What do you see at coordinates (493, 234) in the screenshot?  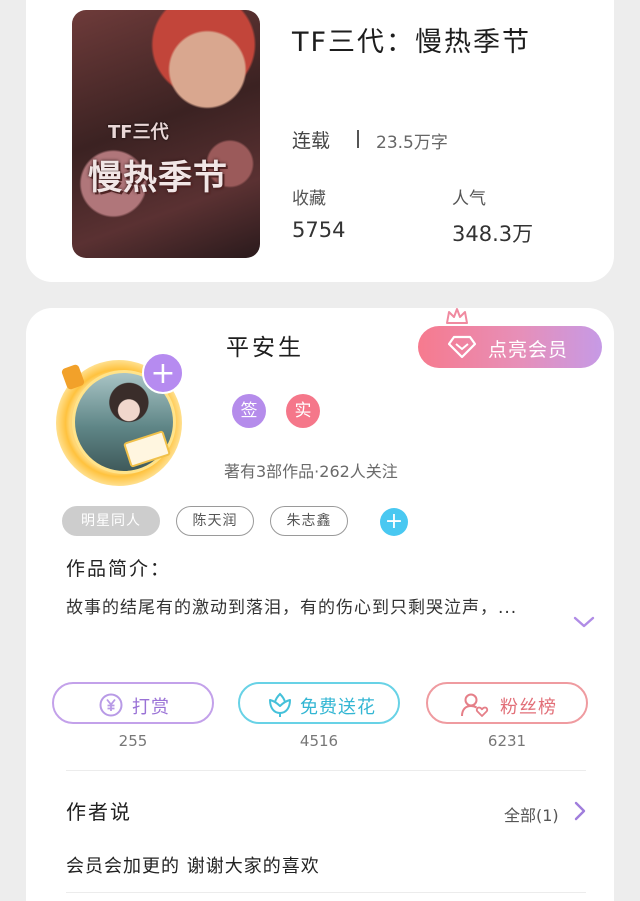 I see `popularity-count: 348.3万` at bounding box center [493, 234].